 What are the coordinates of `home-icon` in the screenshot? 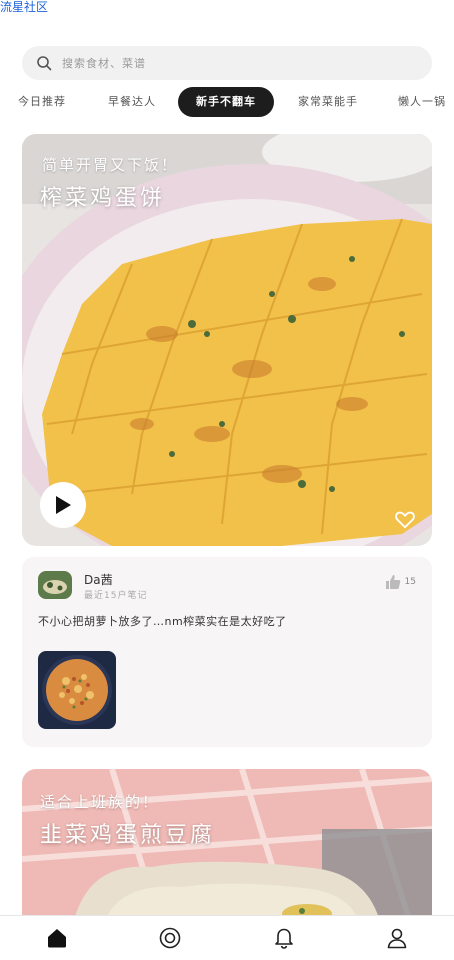 It's located at (56, 938).